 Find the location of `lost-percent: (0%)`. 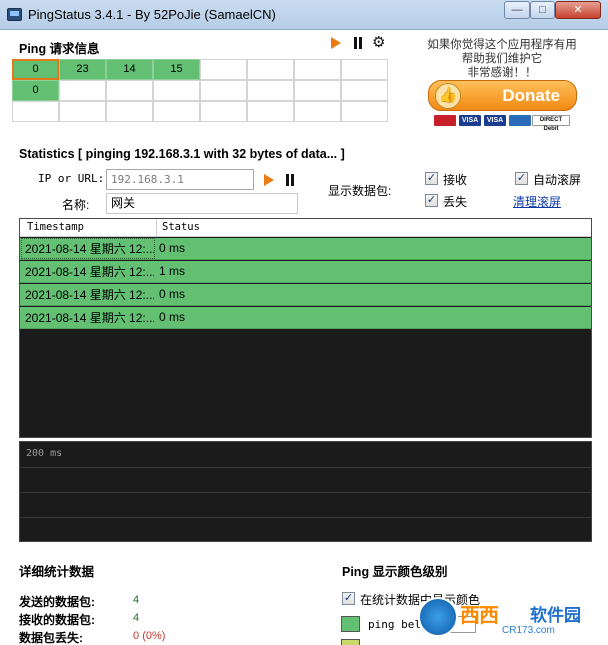

lost-percent: (0%) is located at coordinates (154, 636).